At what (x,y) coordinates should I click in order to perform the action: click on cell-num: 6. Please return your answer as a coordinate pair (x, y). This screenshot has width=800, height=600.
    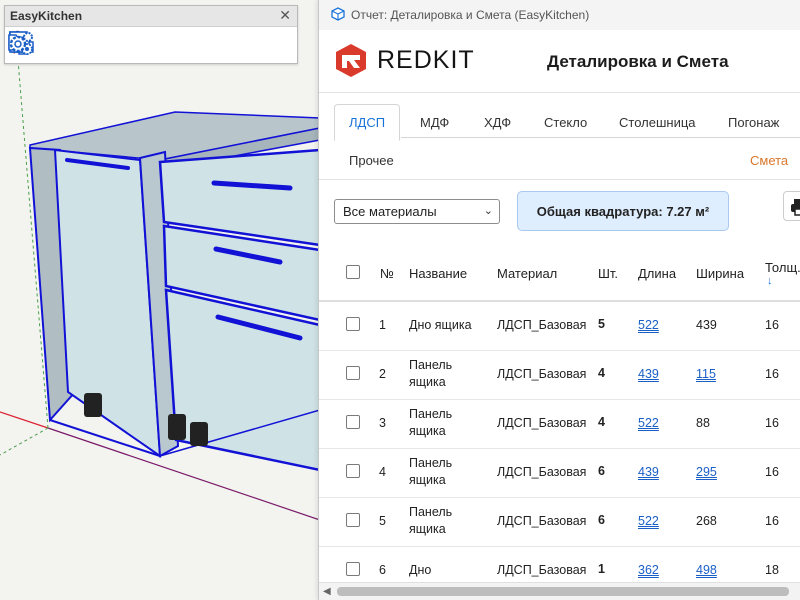
    Looking at the image, I should click on (382, 570).